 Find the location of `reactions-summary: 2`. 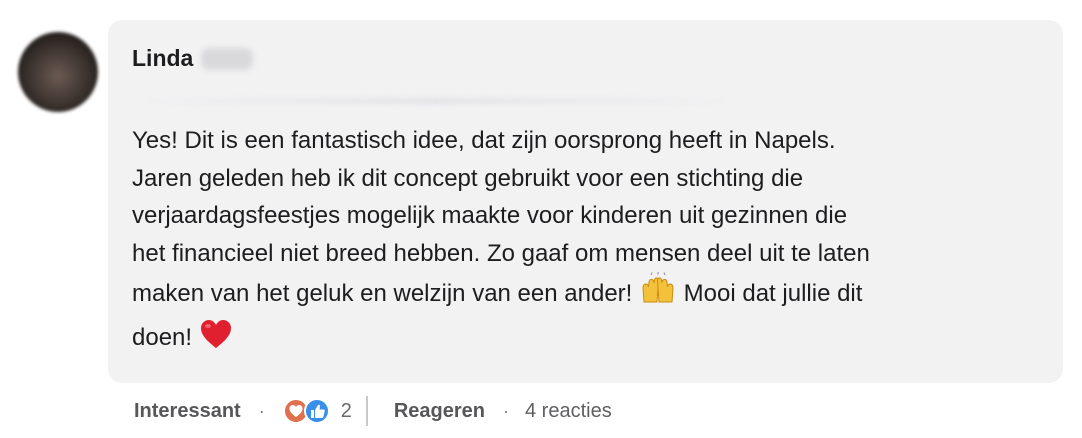

reactions-summary: 2 is located at coordinates (316, 411).